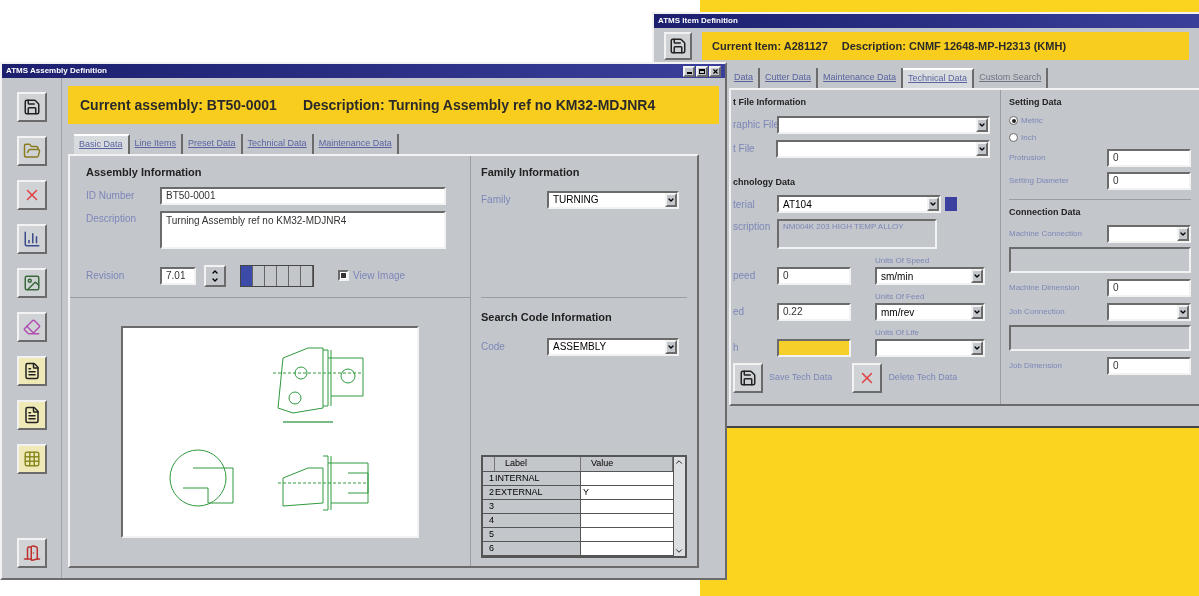 Image resolution: width=1199 pixels, height=596 pixels. What do you see at coordinates (930, 312) in the screenshot?
I see `dropdown: mm/rev` at bounding box center [930, 312].